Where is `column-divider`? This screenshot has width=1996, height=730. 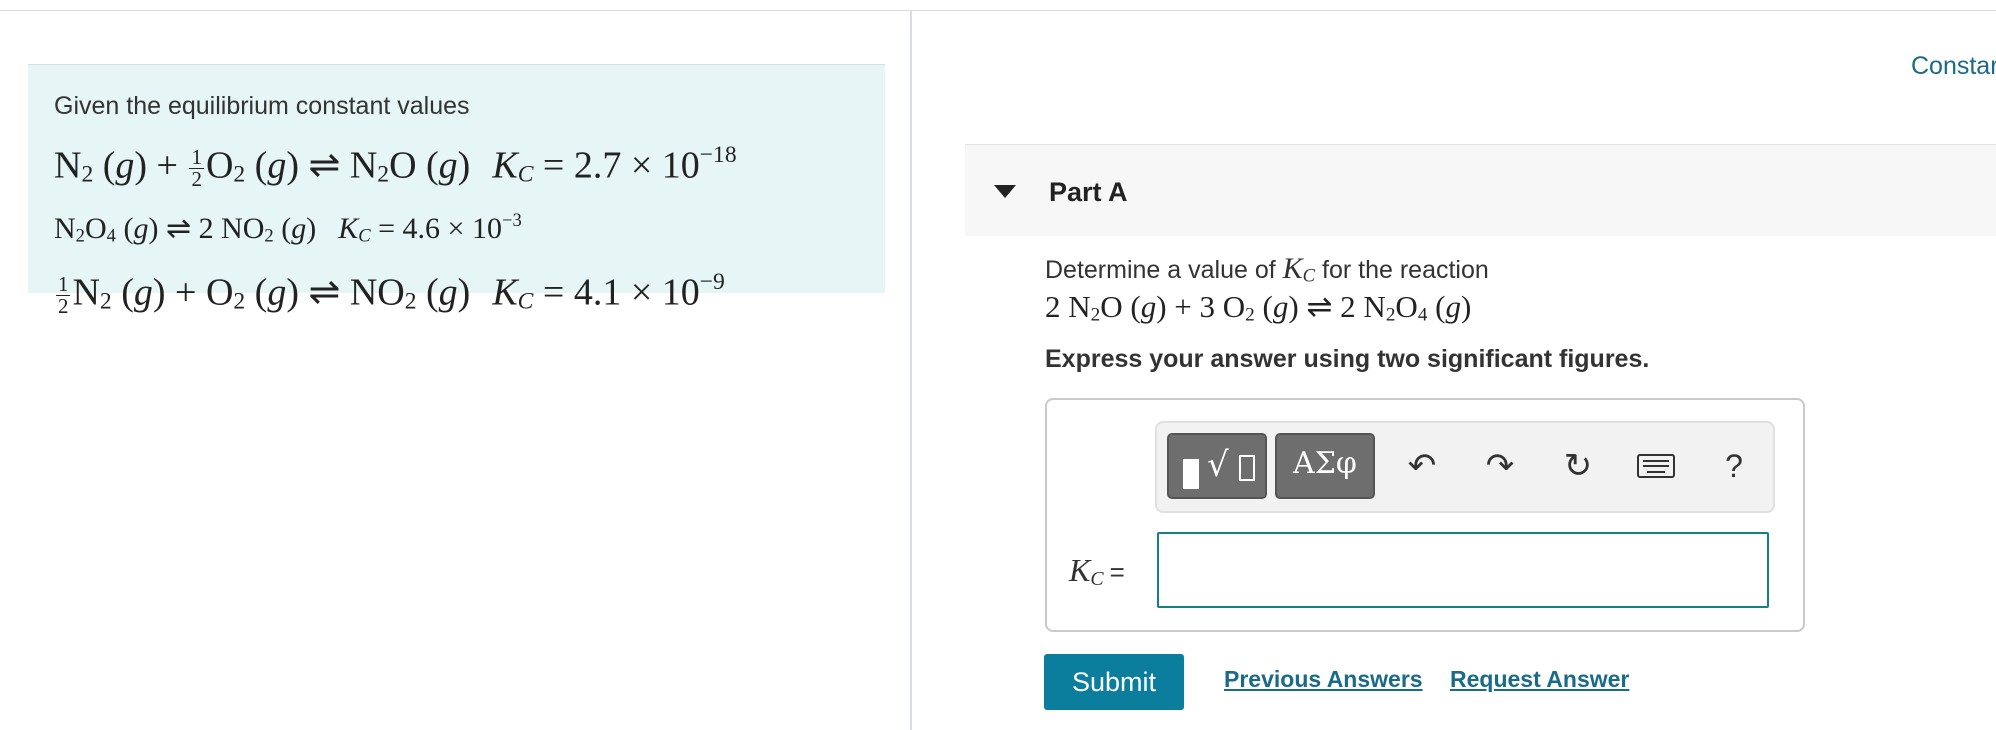
column-divider is located at coordinates (911, 370).